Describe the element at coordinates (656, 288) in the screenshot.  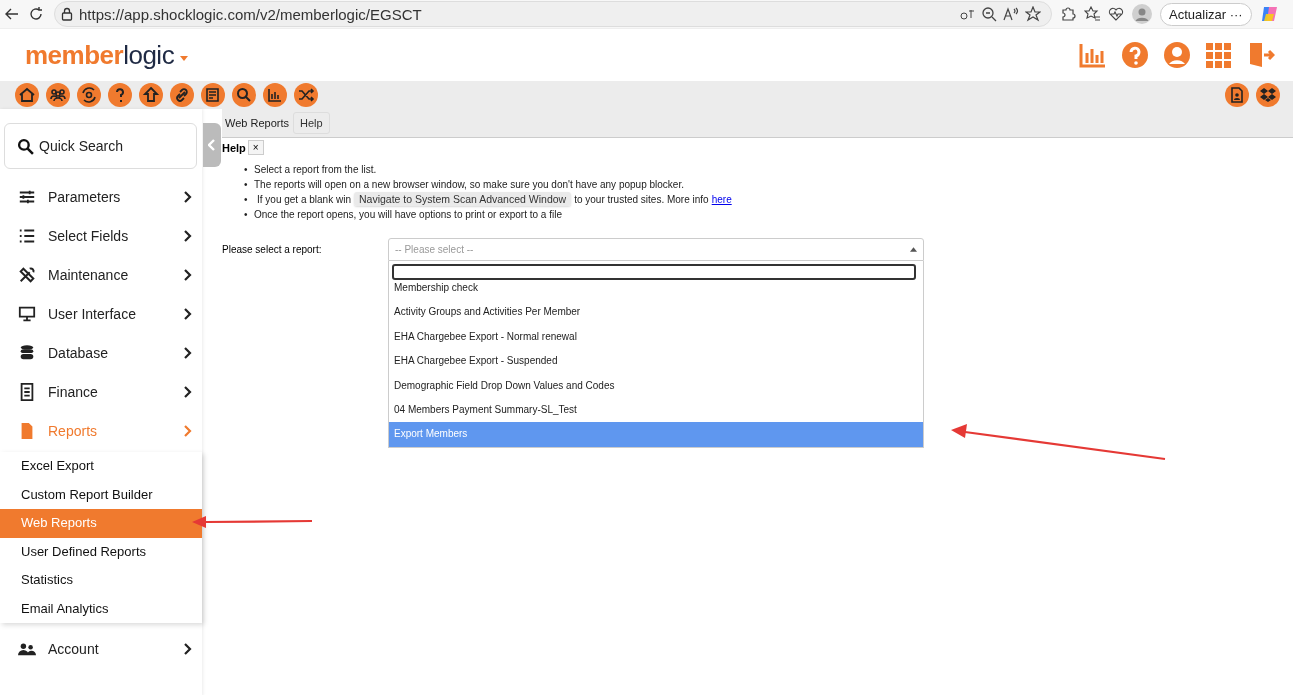
I see `dropdown-option: Membership check` at that location.